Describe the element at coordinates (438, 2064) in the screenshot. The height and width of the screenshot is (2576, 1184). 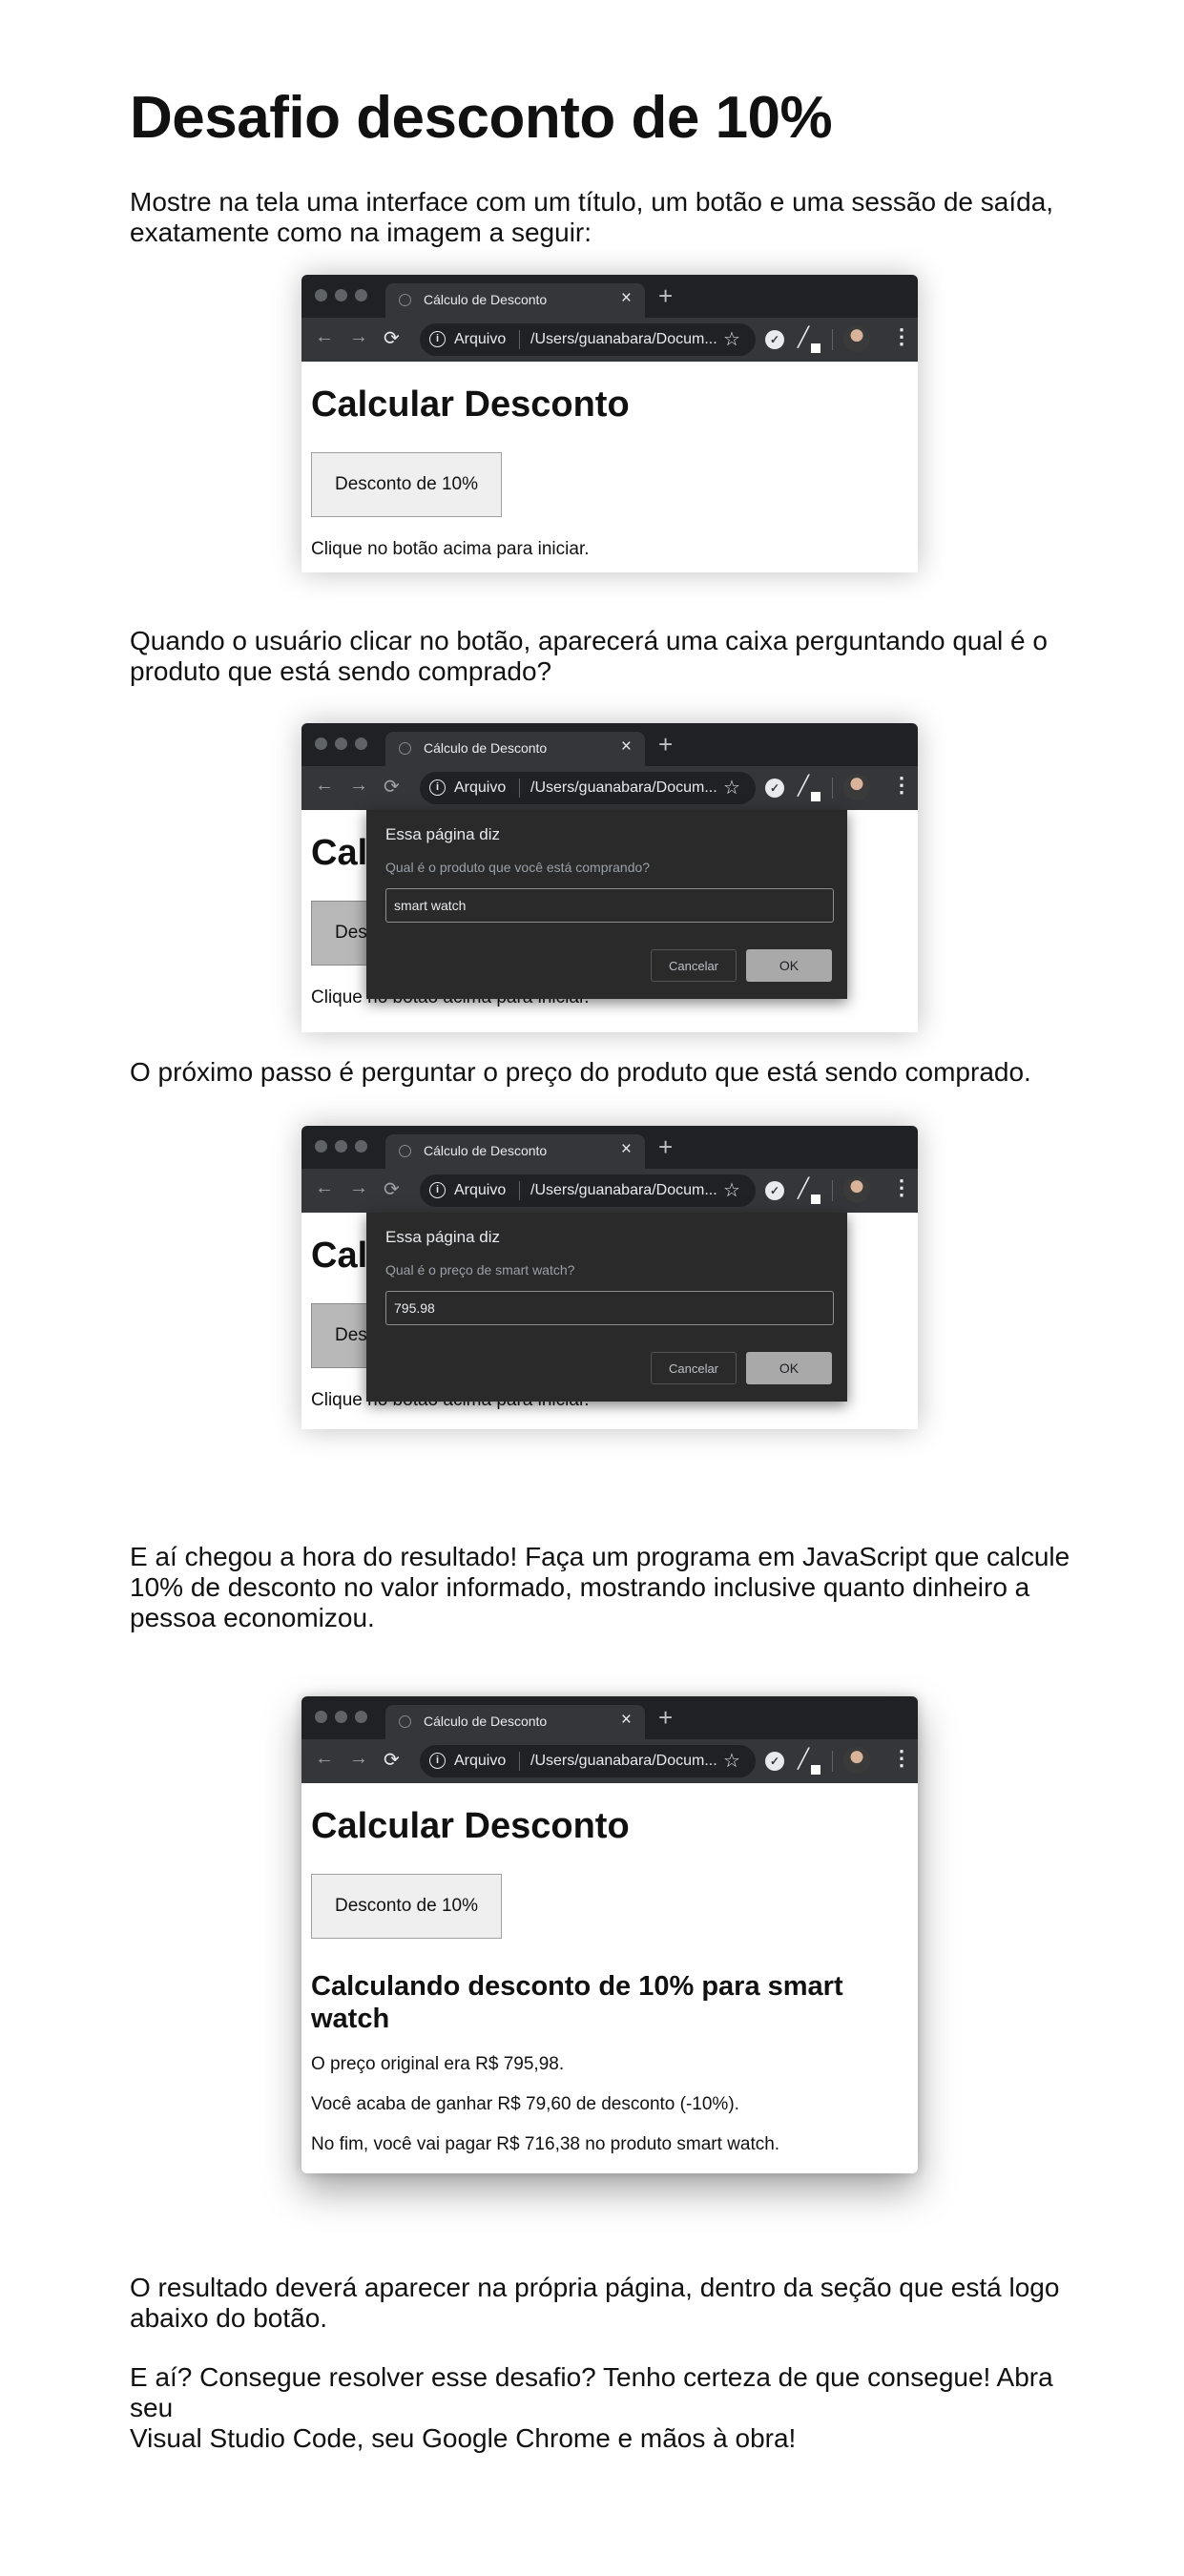
I see `original-price-text: O preço original era R$ 795,98.` at that location.